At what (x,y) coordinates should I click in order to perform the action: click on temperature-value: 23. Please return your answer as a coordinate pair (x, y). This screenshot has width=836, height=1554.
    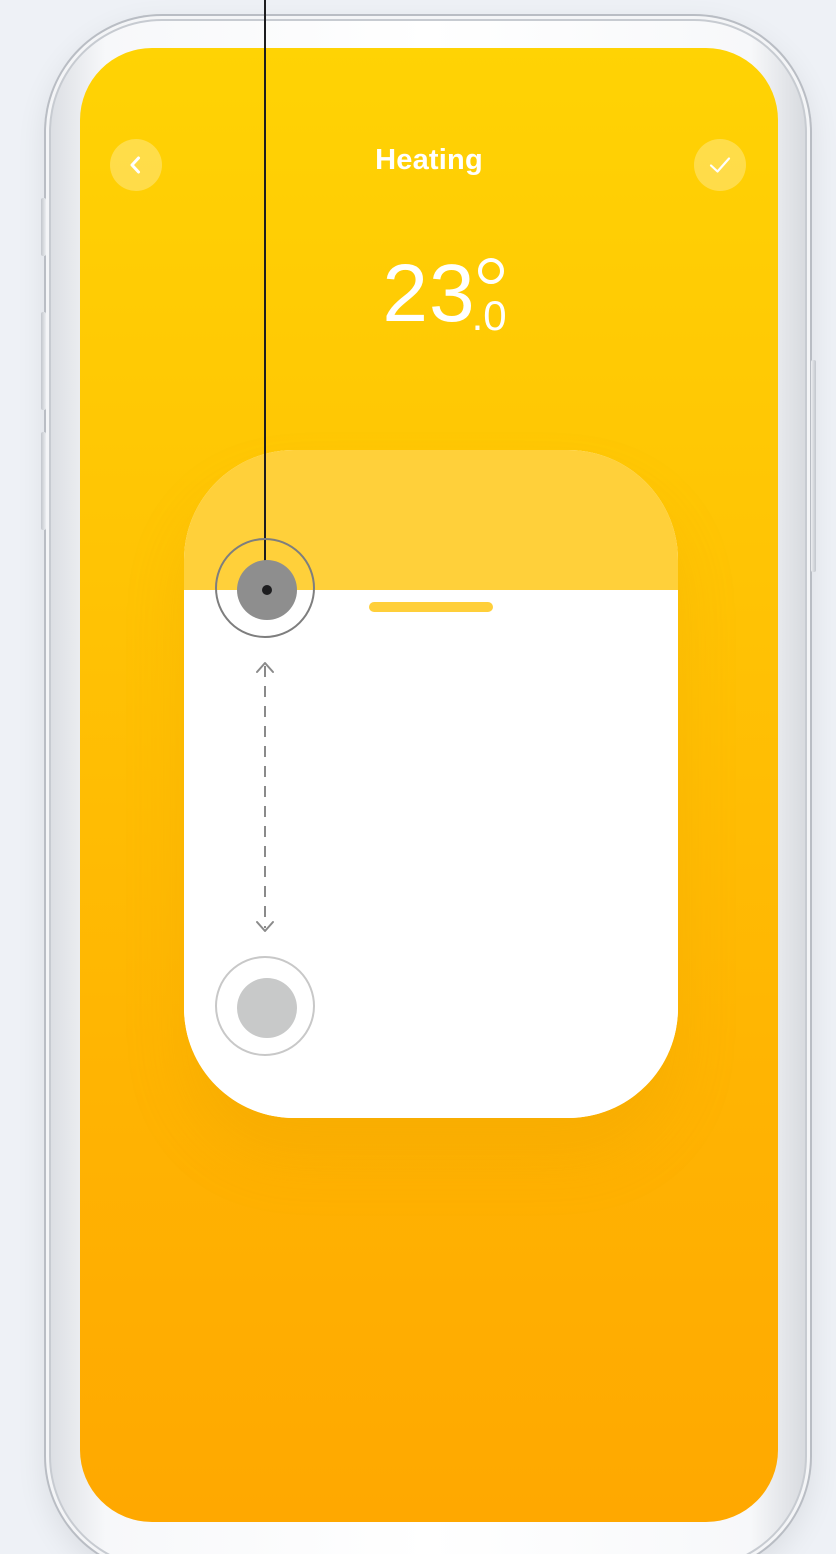
    Looking at the image, I should click on (429, 293).